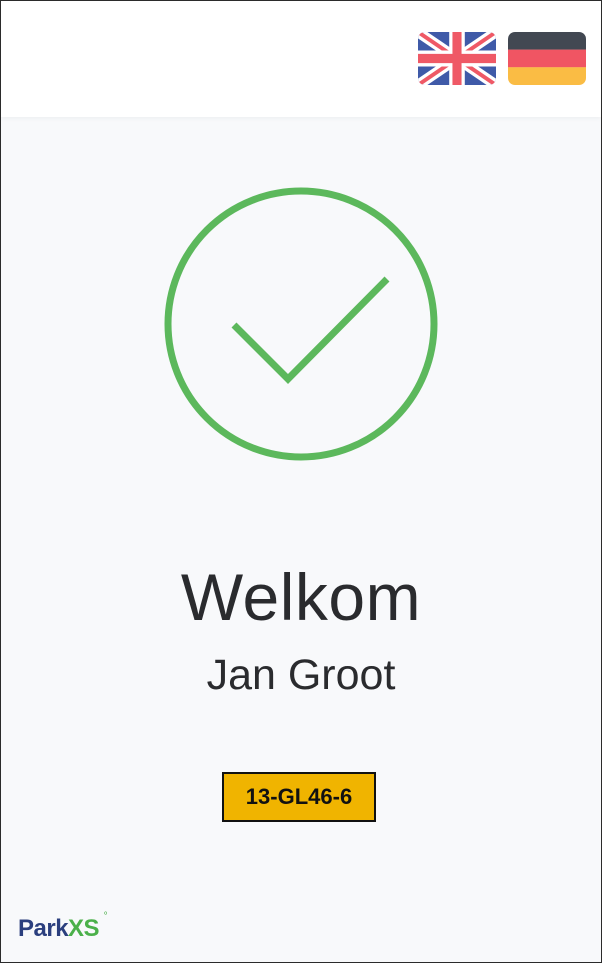 This screenshot has width=602, height=963. I want to click on uk-flag-icon, so click(457, 58).